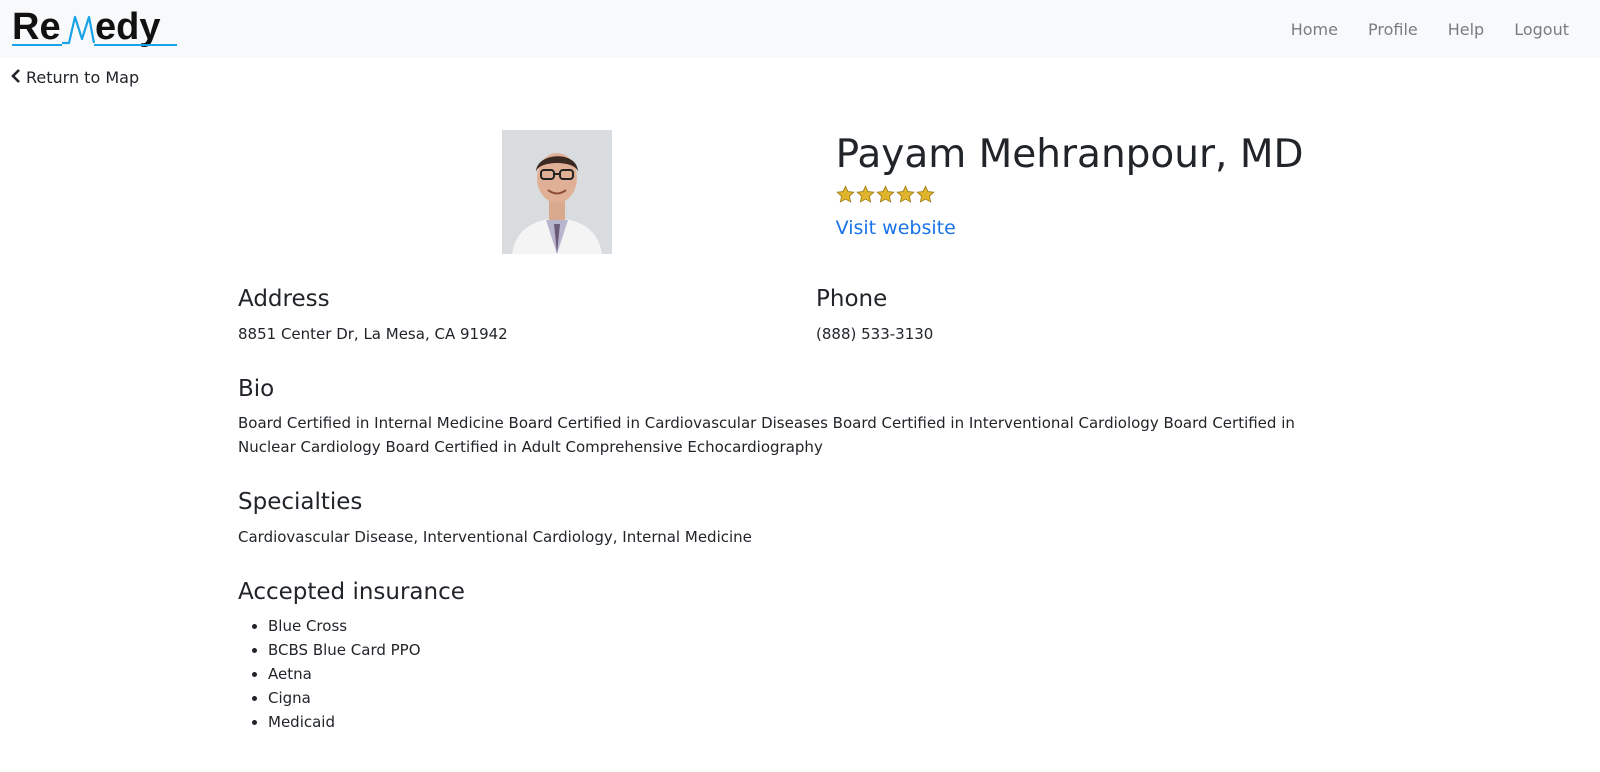 This screenshot has height=772, width=1600. What do you see at coordinates (1069, 154) in the screenshot?
I see `doctor-name: Payam Mehranpour, MD` at bounding box center [1069, 154].